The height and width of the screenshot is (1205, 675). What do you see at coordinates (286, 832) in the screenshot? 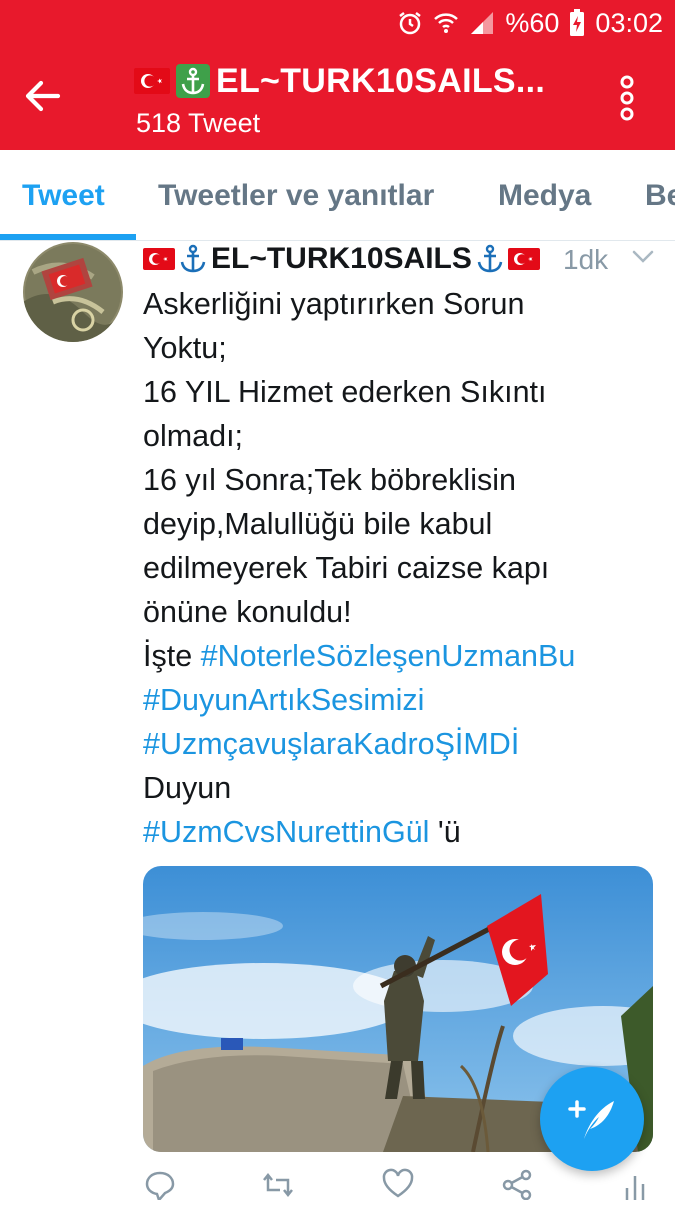
I see `hashtag-link: #UzmCvsNurettinGül` at bounding box center [286, 832].